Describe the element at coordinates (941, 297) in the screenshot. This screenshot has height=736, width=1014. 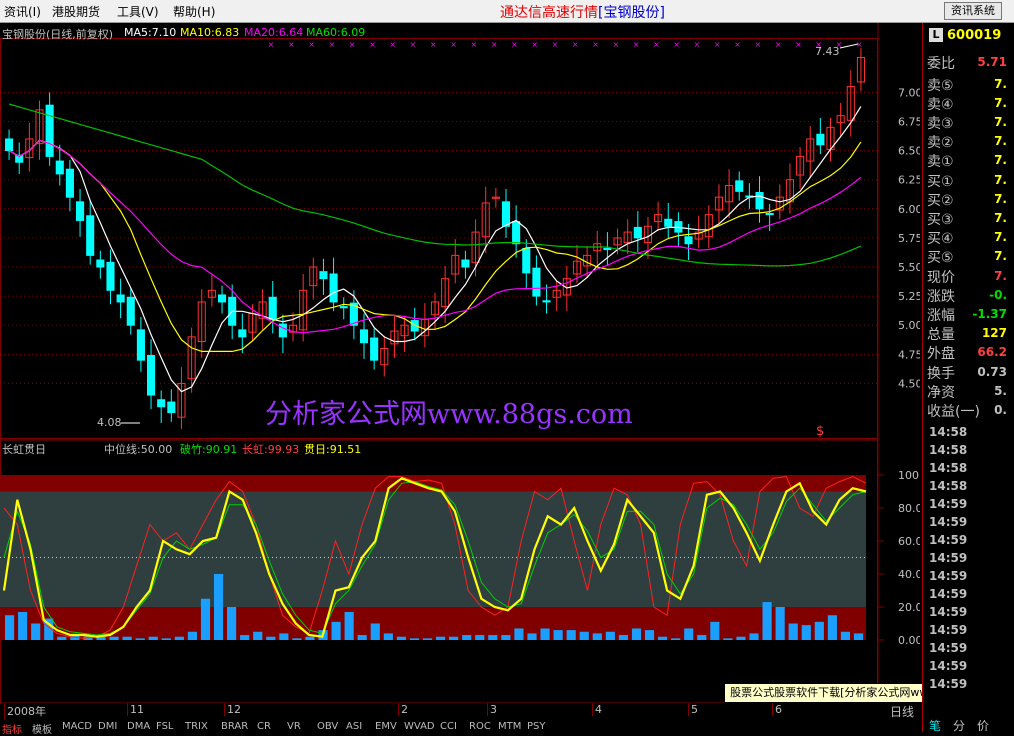
I see `stat-1-label: 涨跌` at that location.